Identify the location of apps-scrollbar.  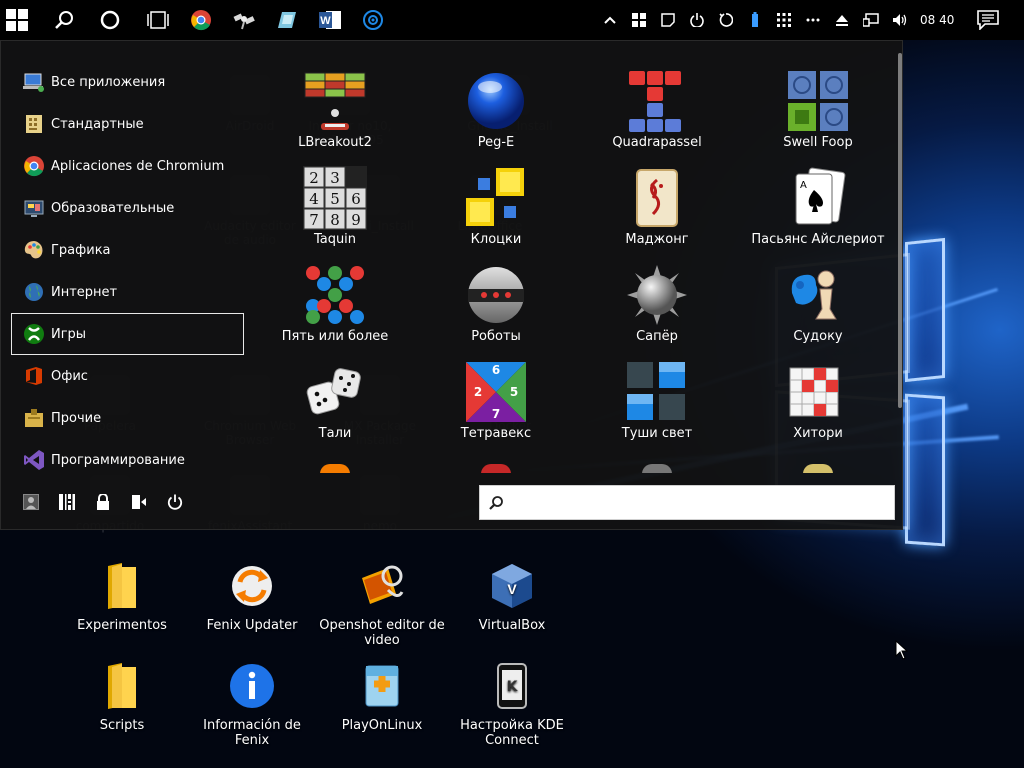
(900, 230).